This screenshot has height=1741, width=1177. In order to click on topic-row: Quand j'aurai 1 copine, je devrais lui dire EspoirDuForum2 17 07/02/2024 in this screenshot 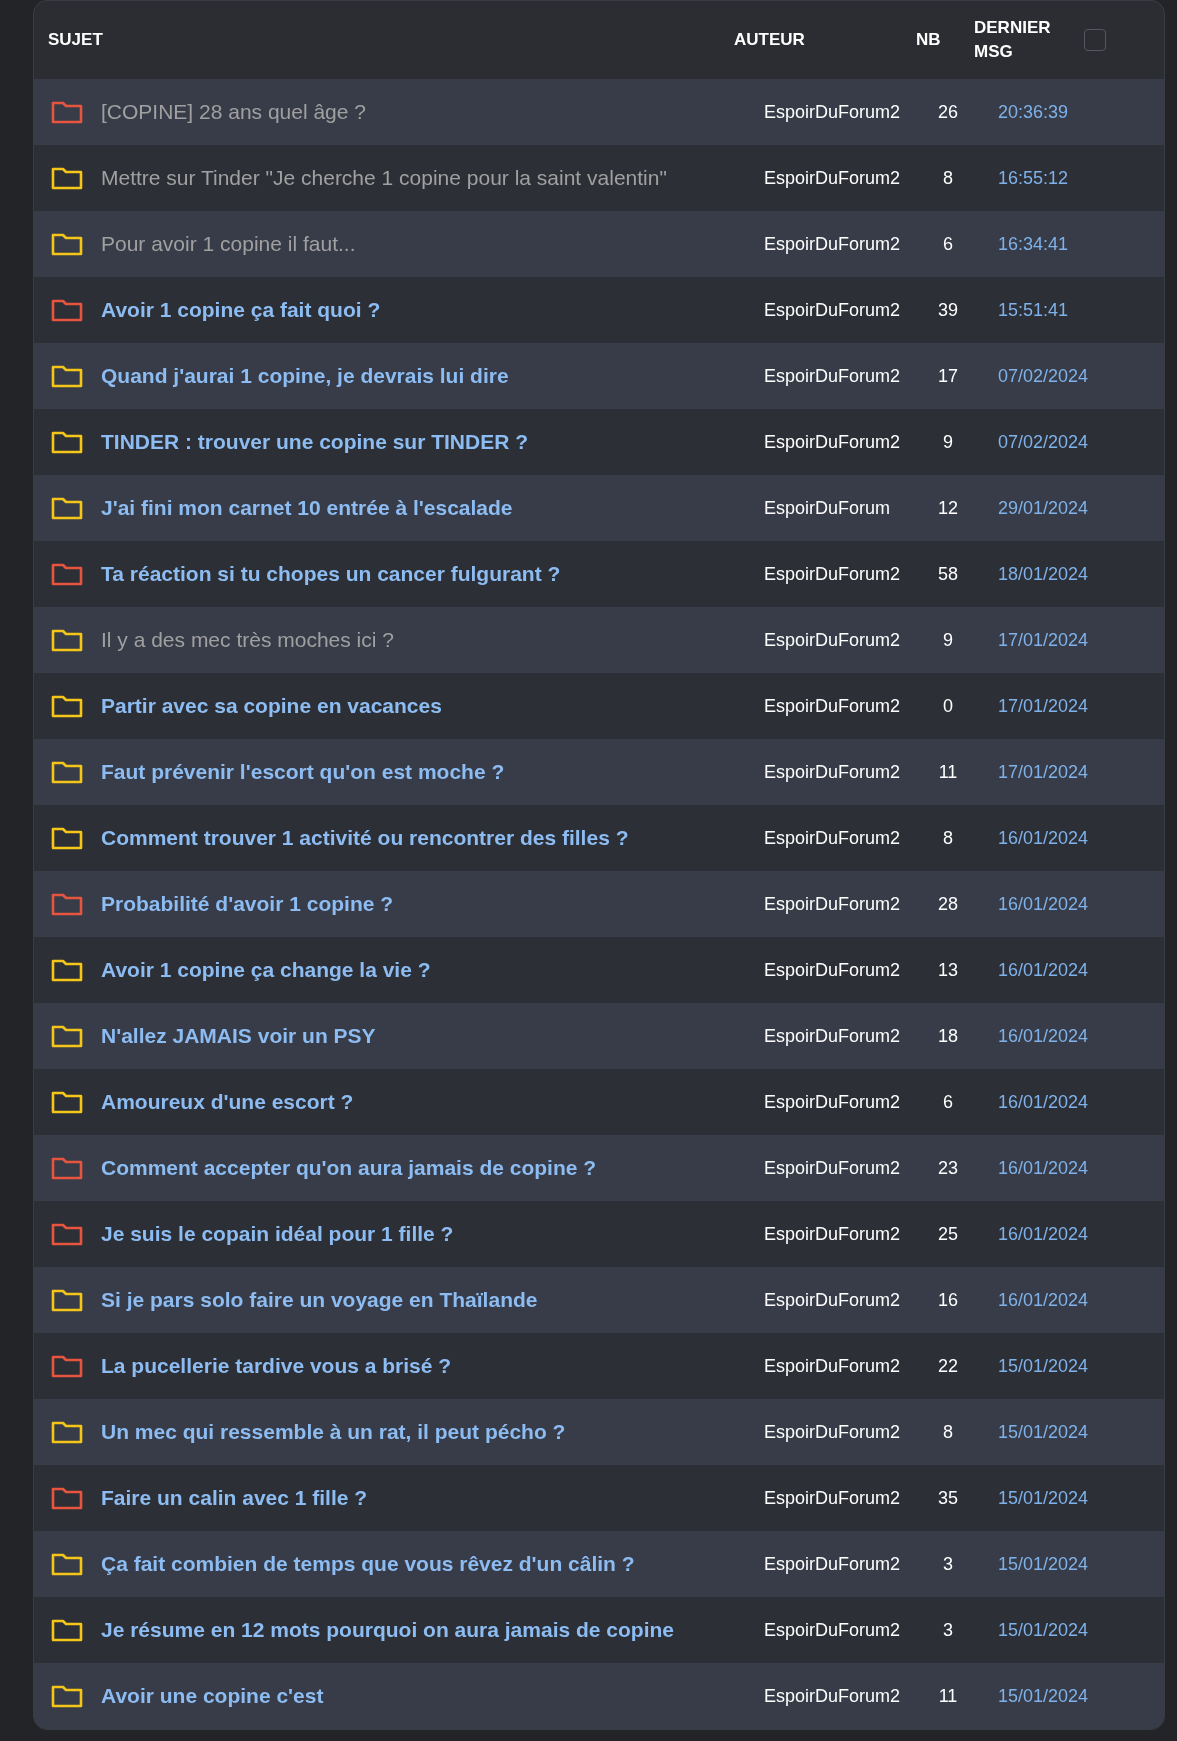, I will do `click(599, 376)`.